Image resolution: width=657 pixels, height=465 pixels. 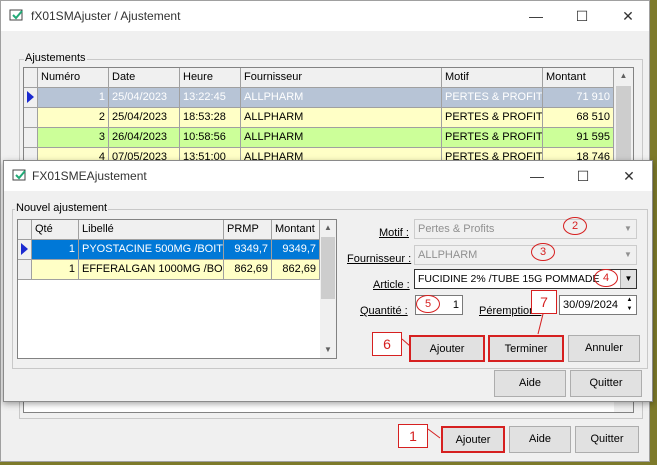 I want to click on motif-combobox: Pertes & Profits ▼, so click(x=525, y=229).